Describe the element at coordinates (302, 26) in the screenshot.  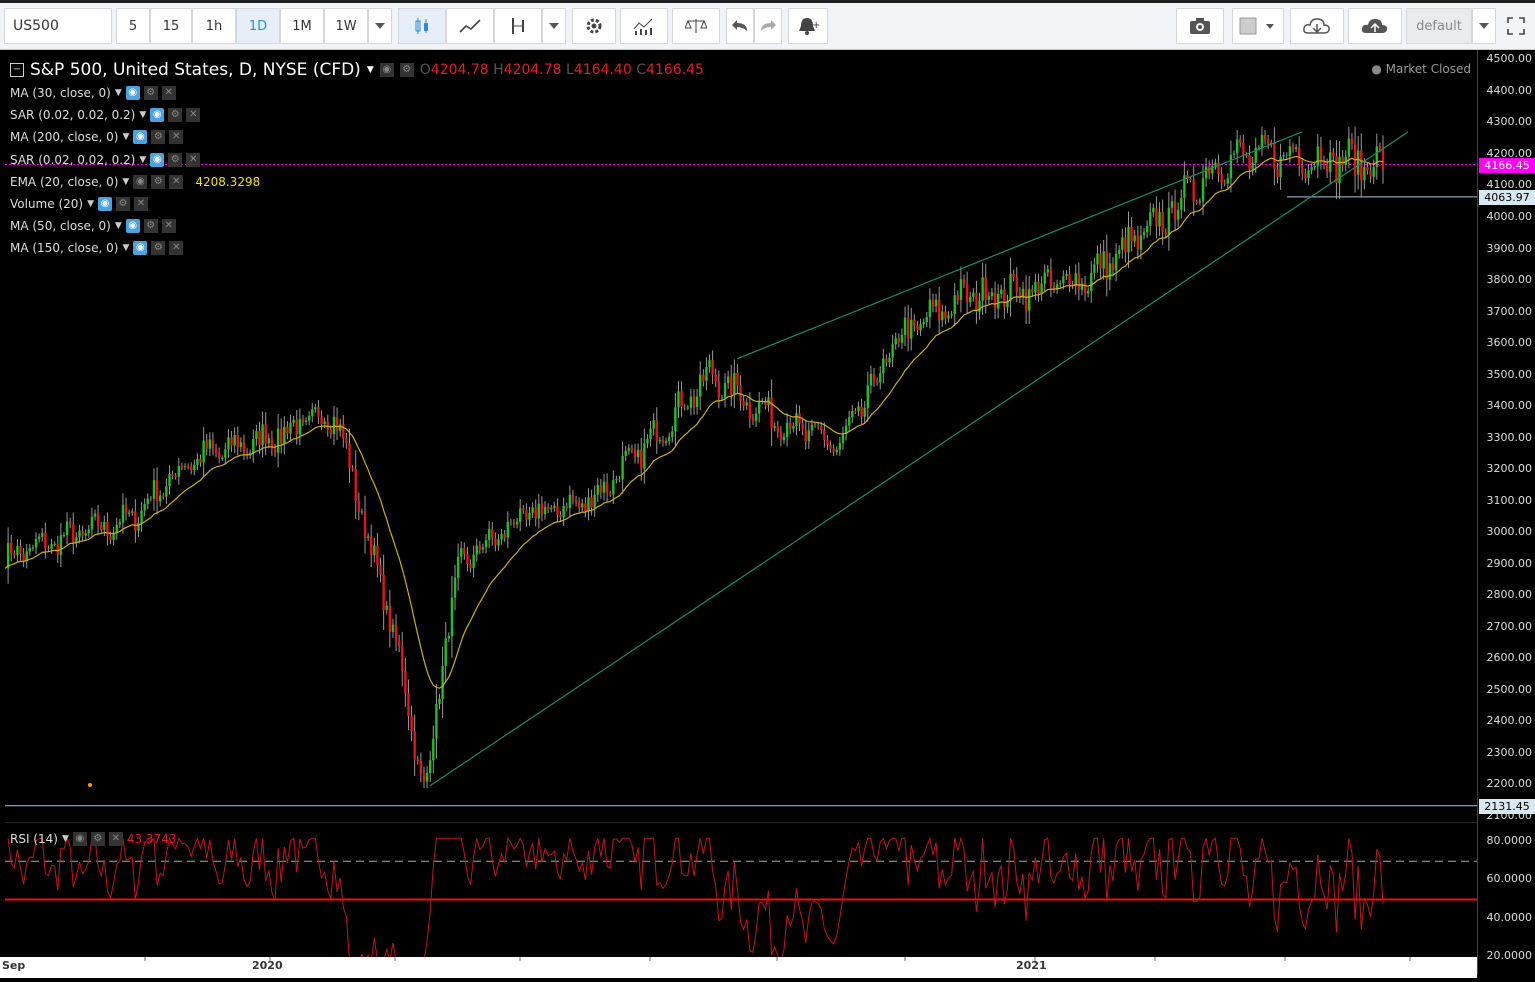
I see `interval-1m-button: 1M` at that location.